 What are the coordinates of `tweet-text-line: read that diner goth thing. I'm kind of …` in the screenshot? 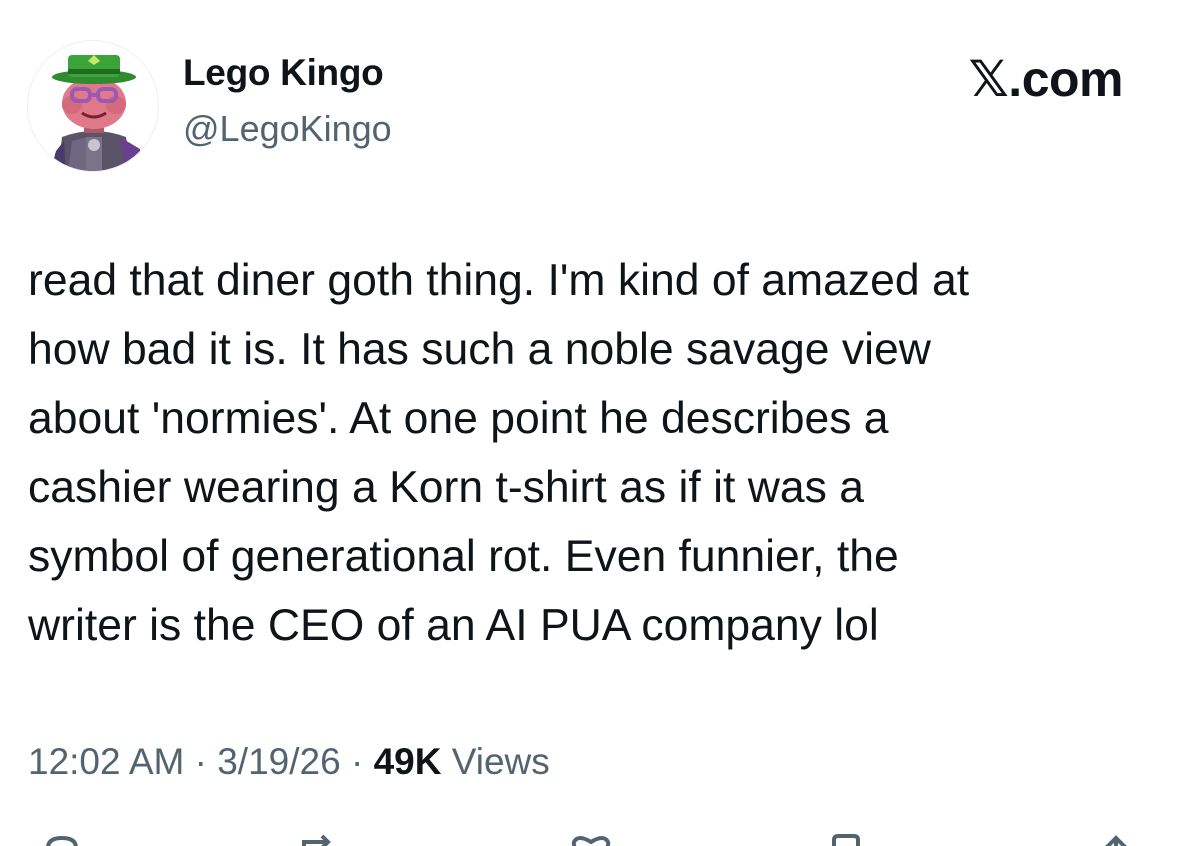 It's located at (499, 280).